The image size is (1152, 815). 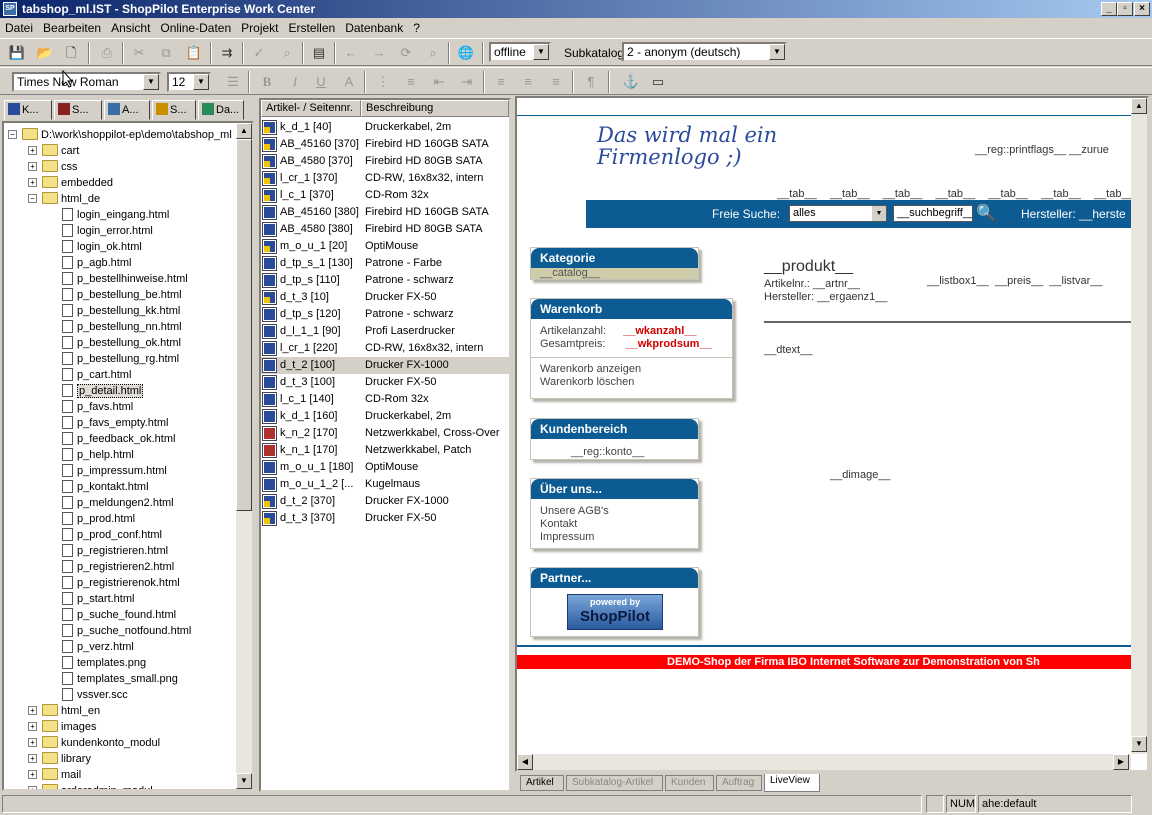 What do you see at coordinates (227, 53) in the screenshot?
I see `import-icon: ⇉` at bounding box center [227, 53].